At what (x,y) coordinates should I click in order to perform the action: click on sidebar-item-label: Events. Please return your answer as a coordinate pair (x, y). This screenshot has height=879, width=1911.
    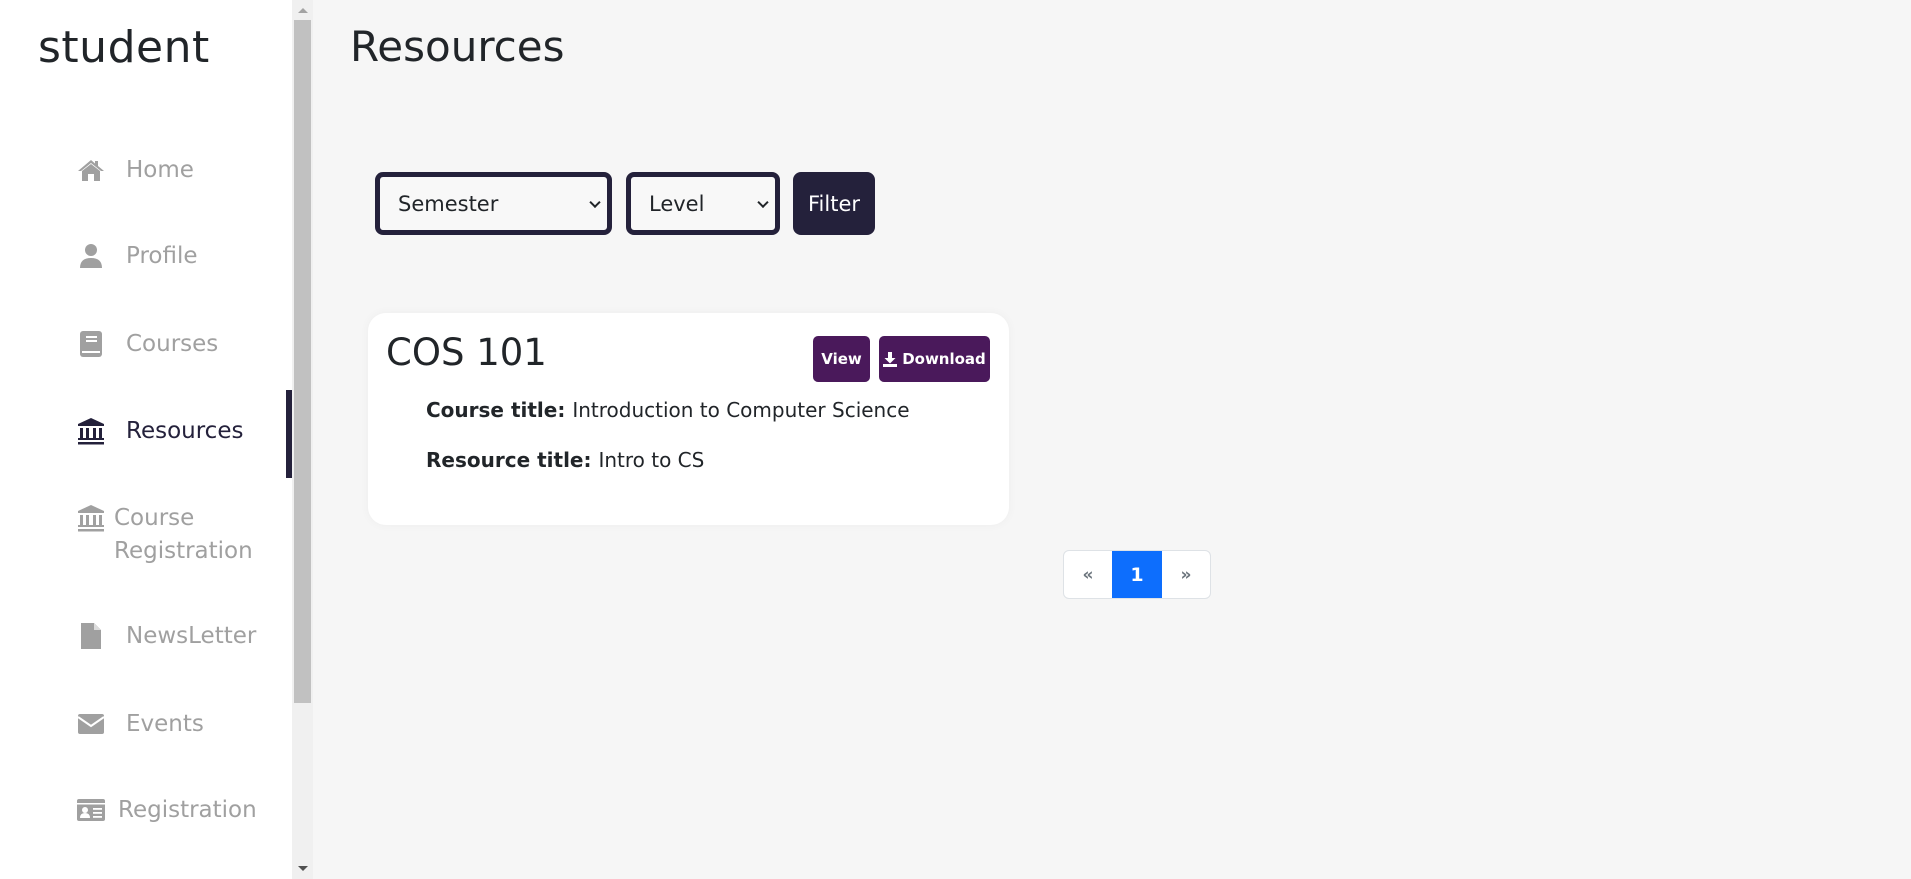
    Looking at the image, I should click on (165, 724).